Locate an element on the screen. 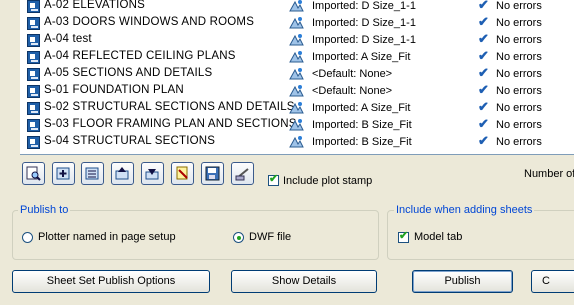 Image resolution: width=574 pixels, height=305 pixels. move-down-button is located at coordinates (152, 173).